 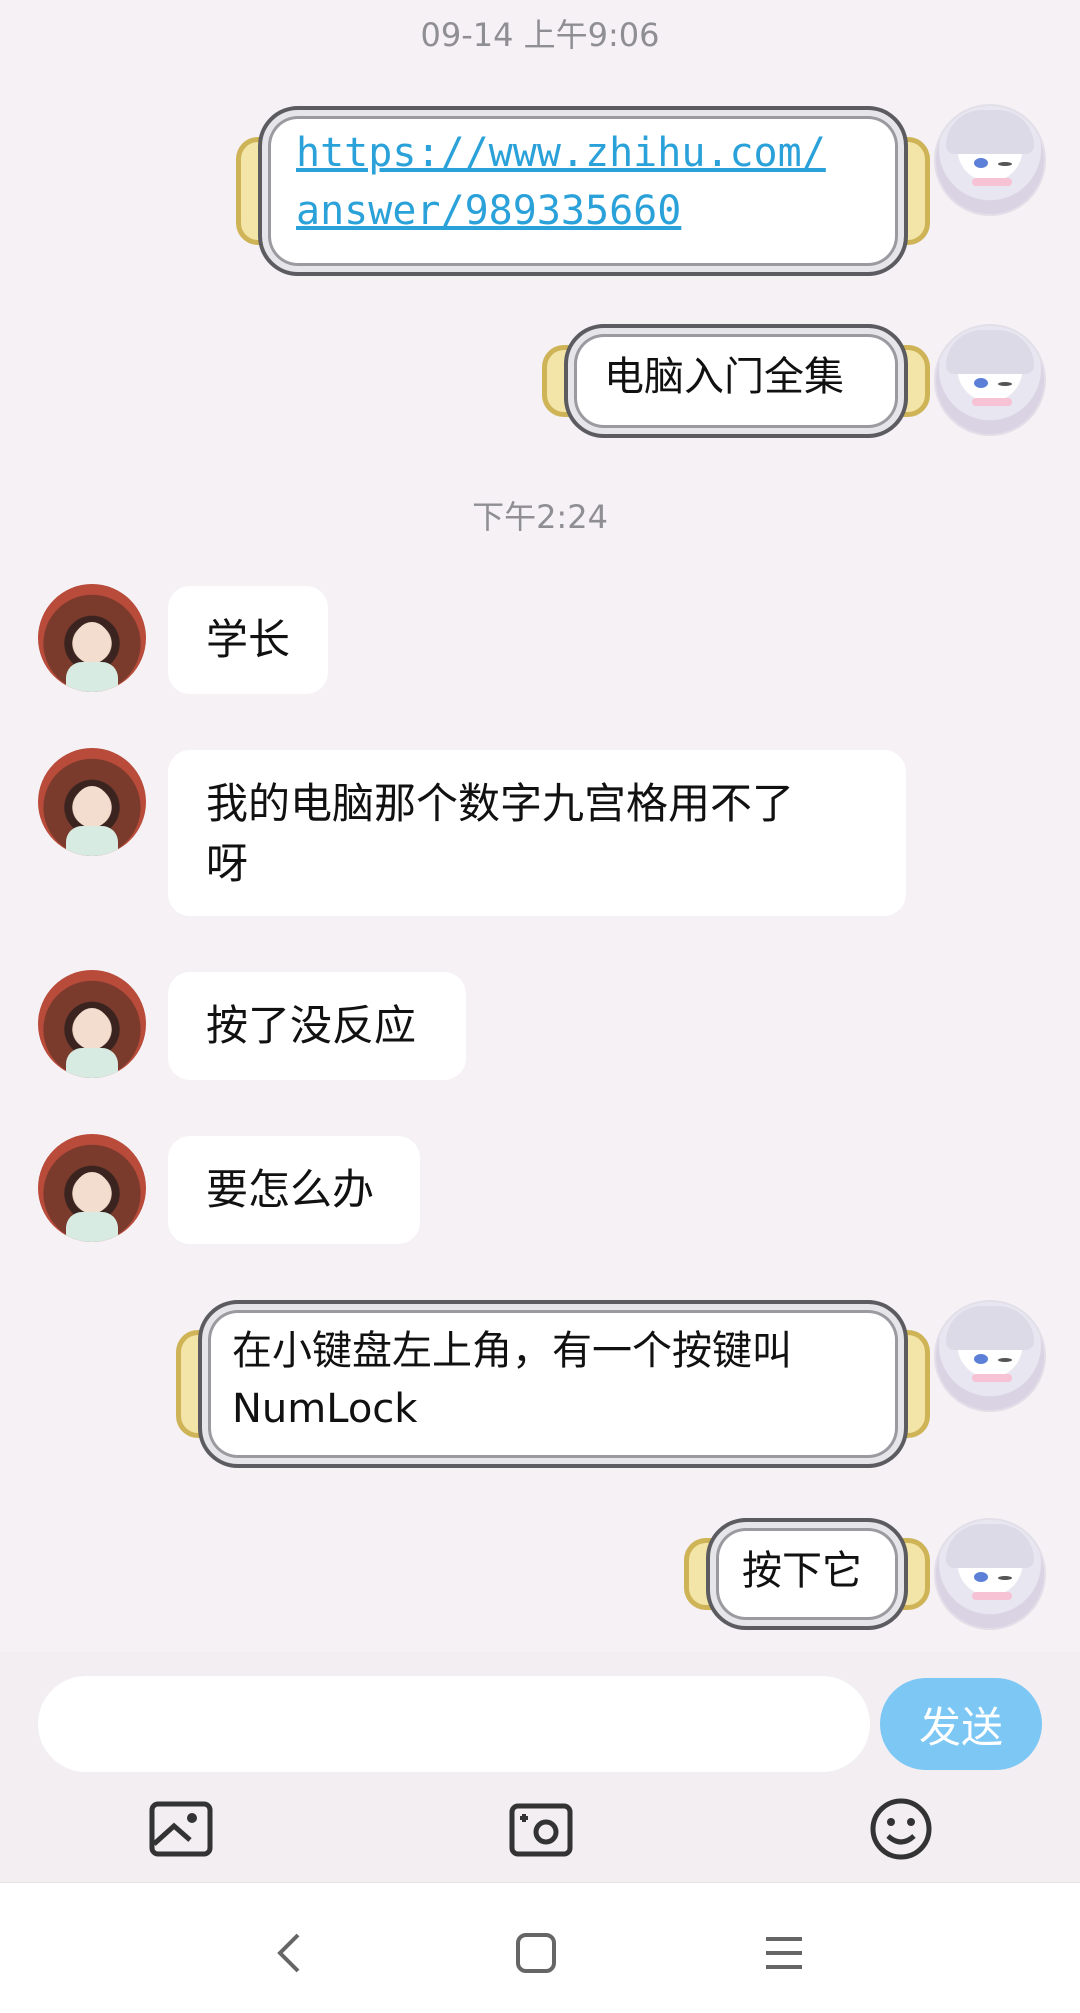 I want to click on message-bubble: 在小键盘左上角，有一个按键叫 NumLock, so click(x=553, y=1384).